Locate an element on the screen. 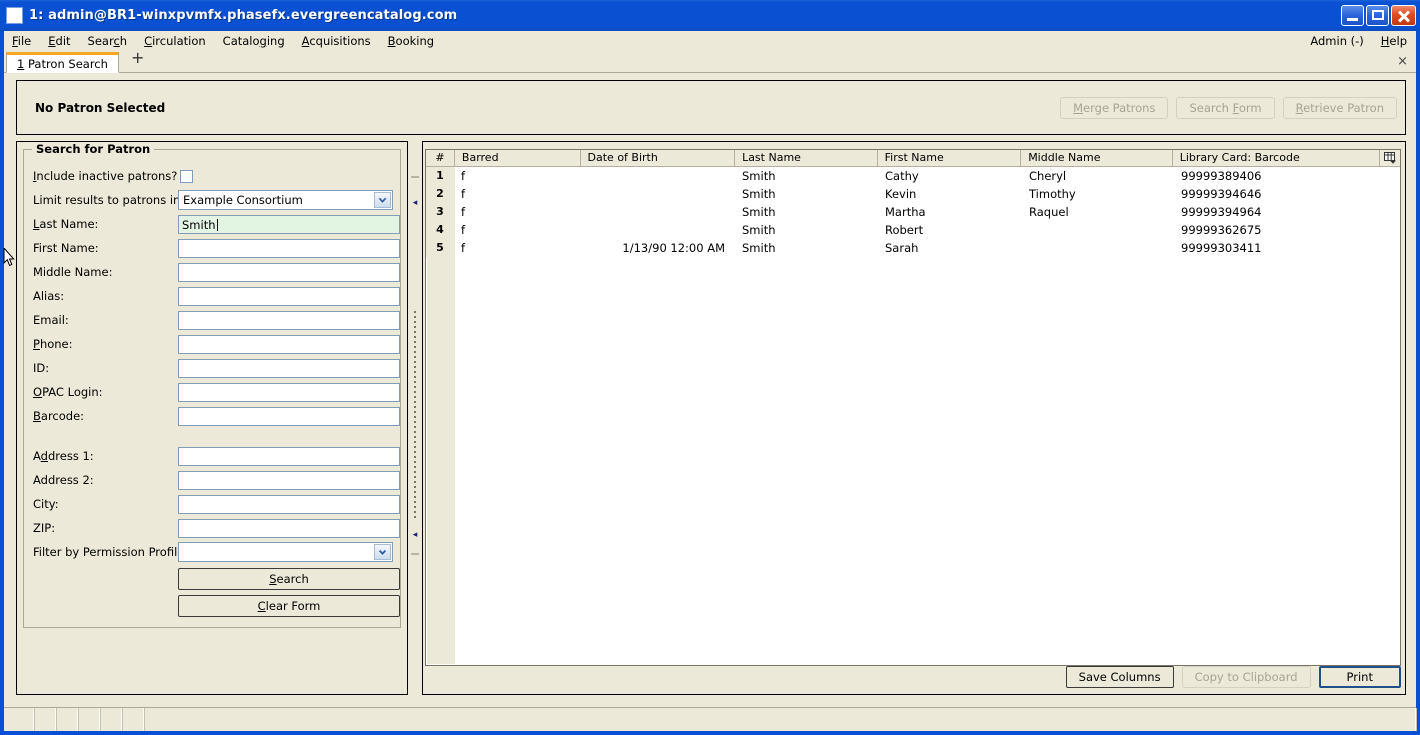 The image size is (1420, 735). table-row: 4 f Smith Robert 99999362675 is located at coordinates (913, 230).